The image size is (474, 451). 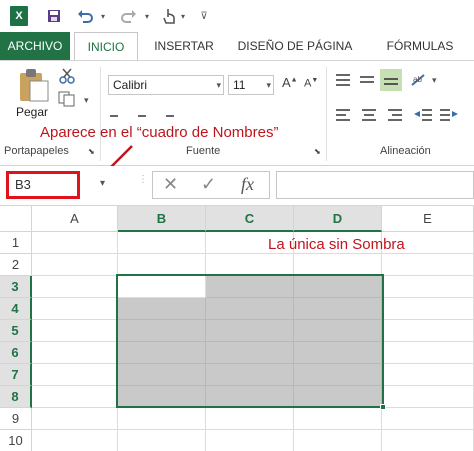 What do you see at coordinates (75, 419) in the screenshot?
I see `cell-a9` at bounding box center [75, 419].